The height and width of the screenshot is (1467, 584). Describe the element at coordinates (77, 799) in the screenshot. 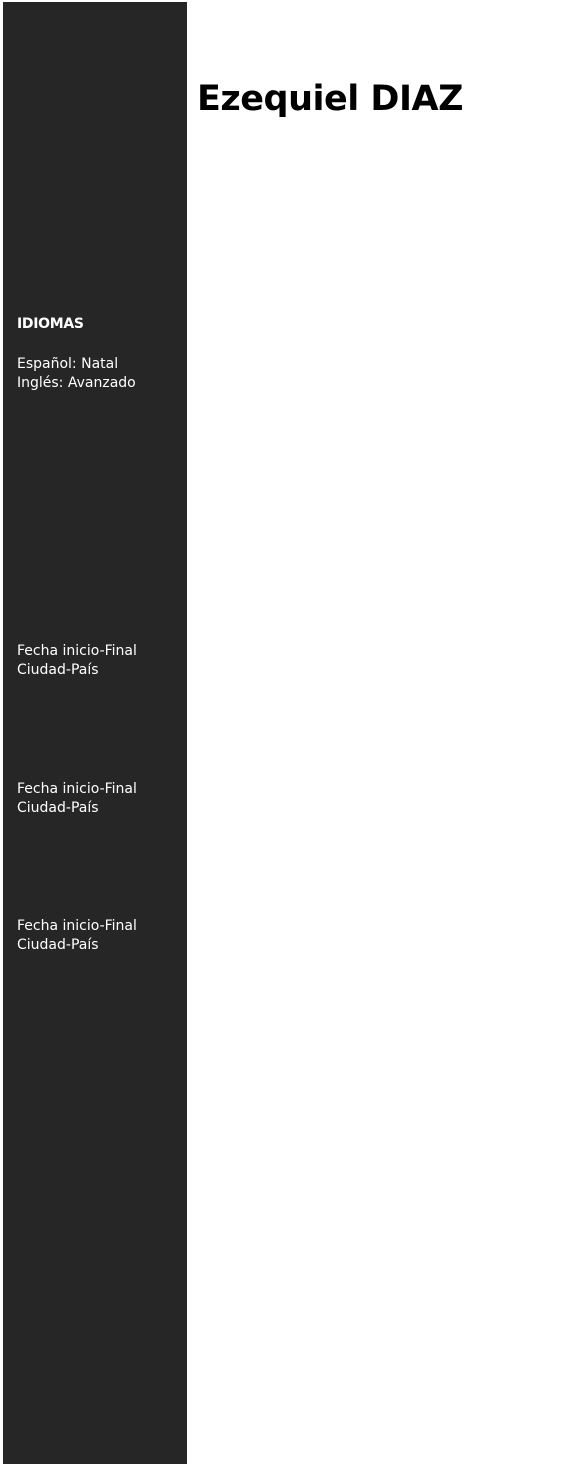

I see `timeline-entry-2: Fecha inicio-Final Ciudad-País` at that location.